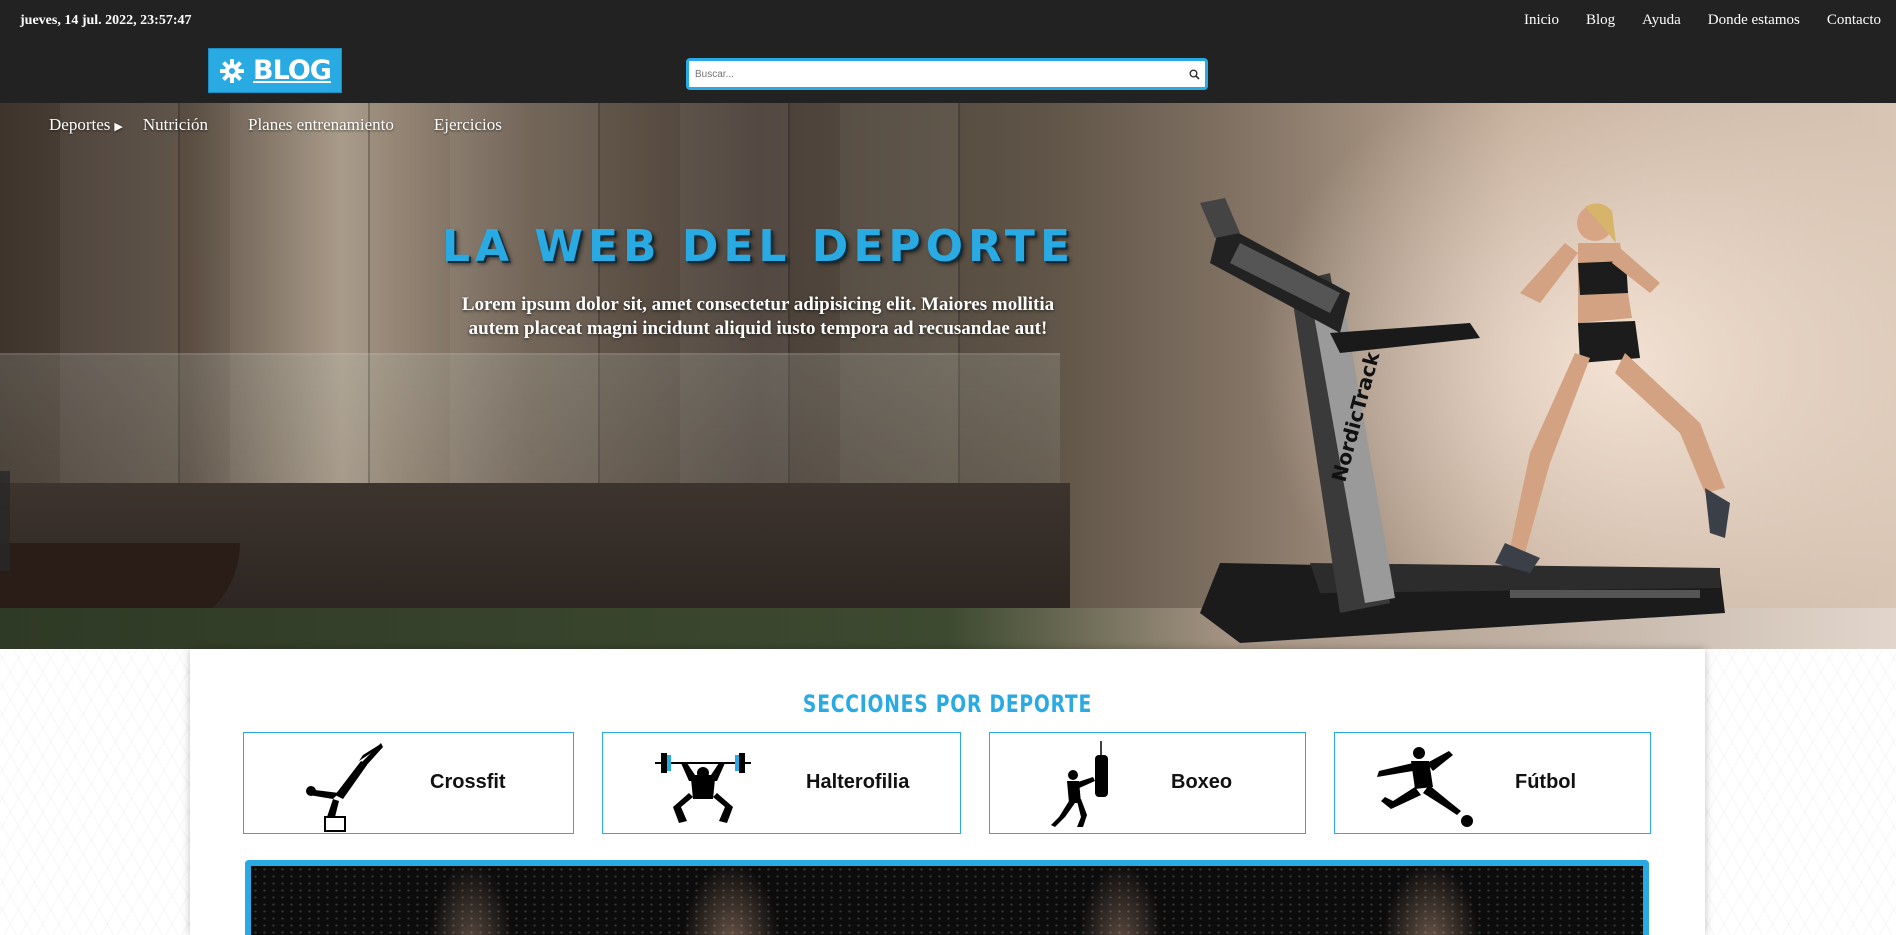 Image resolution: width=1896 pixels, height=935 pixels. Describe the element at coordinates (858, 782) in the screenshot. I see `sport-card-label: Halterofilia` at that location.